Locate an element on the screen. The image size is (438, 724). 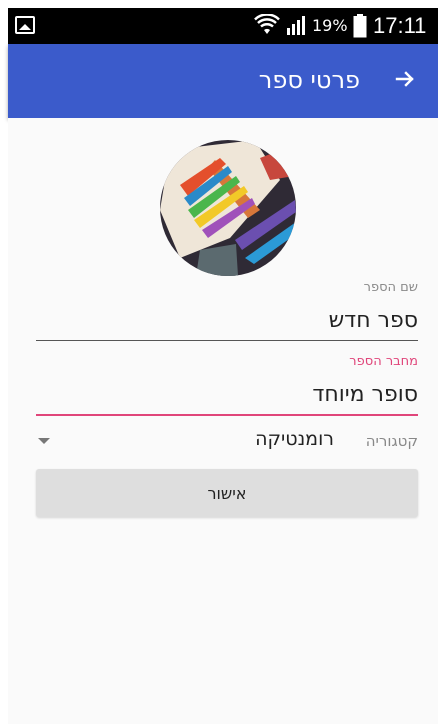
page-title: פרטי ספר is located at coordinates (309, 80).